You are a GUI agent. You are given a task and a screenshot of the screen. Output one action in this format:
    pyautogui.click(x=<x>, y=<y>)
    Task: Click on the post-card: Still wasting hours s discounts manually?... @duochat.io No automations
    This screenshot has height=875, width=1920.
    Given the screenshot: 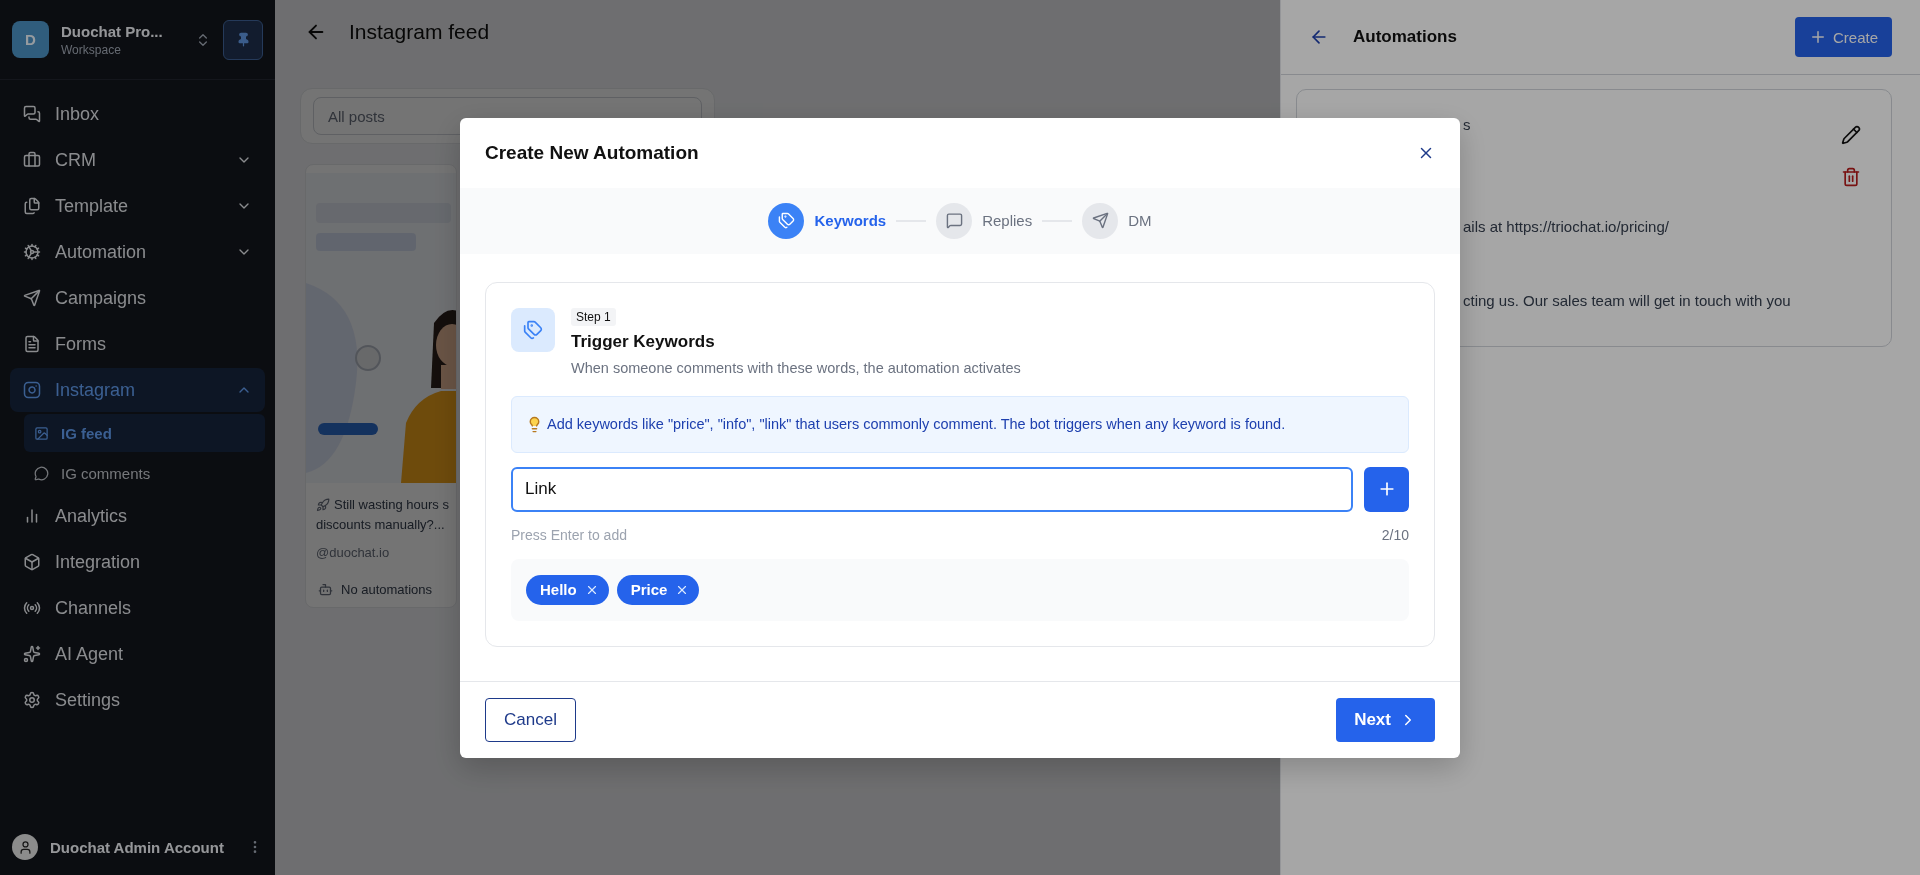 What is the action you would take?
    pyautogui.click(x=381, y=386)
    